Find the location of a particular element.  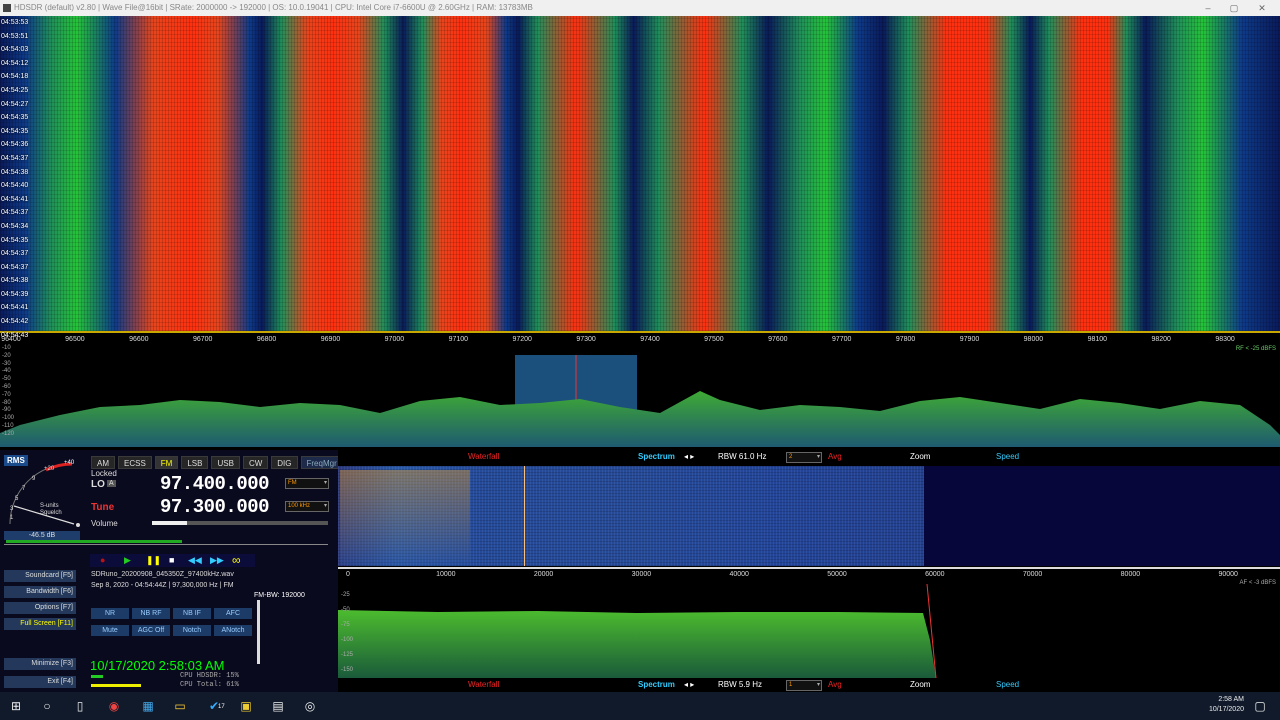

speed-label-top: Speed is located at coordinates (1007, 456).